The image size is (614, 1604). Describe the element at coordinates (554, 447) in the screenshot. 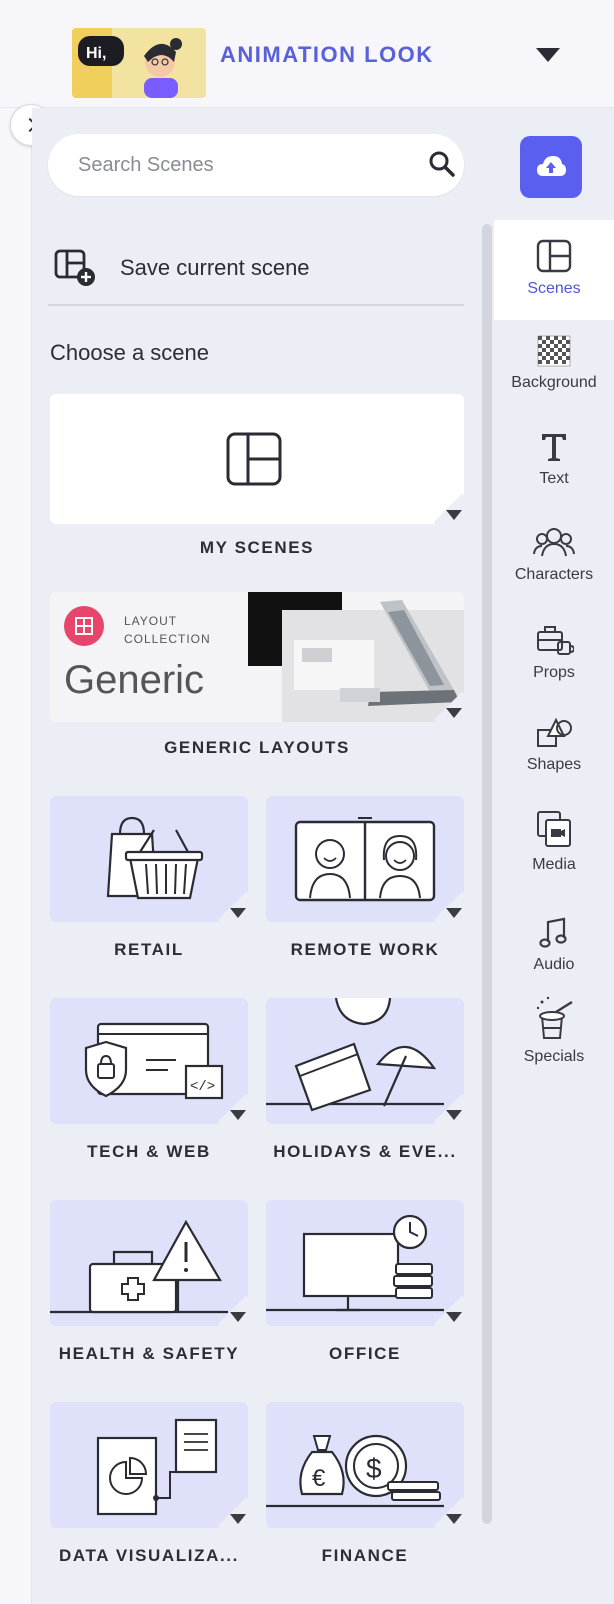

I see `text-icon` at that location.